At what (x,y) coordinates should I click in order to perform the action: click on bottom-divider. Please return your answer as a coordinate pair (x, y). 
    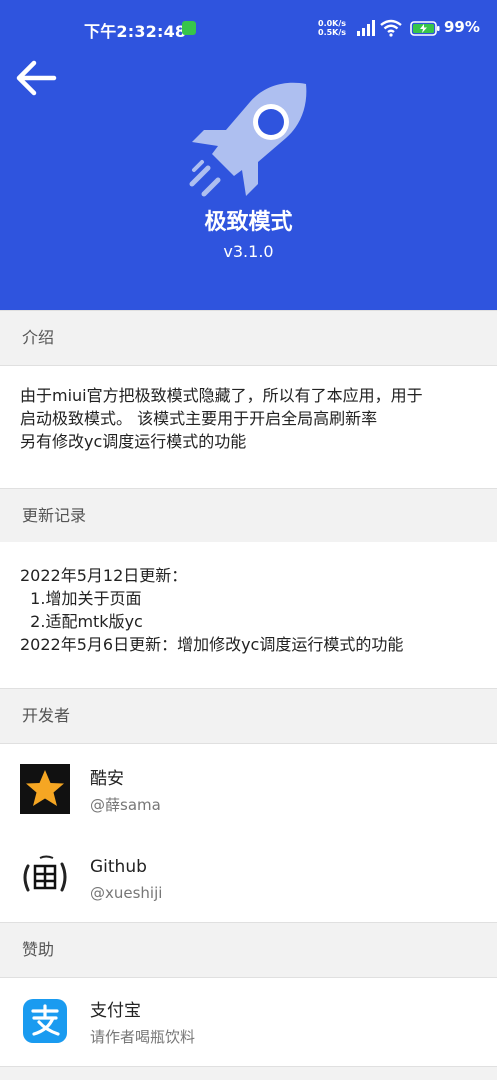
    Looking at the image, I should click on (248, 1073).